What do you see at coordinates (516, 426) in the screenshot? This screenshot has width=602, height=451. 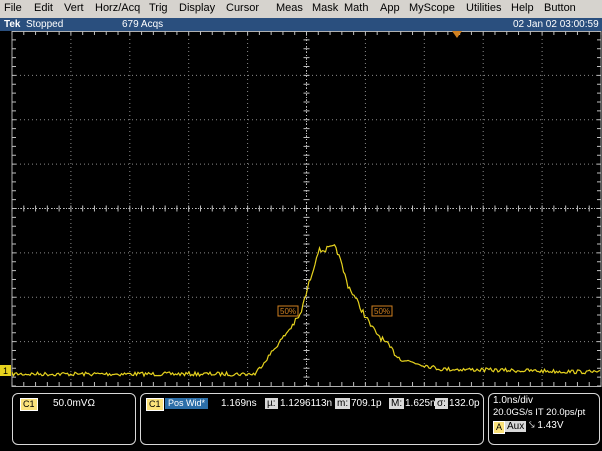 I see `trigger-source: Aux` at bounding box center [516, 426].